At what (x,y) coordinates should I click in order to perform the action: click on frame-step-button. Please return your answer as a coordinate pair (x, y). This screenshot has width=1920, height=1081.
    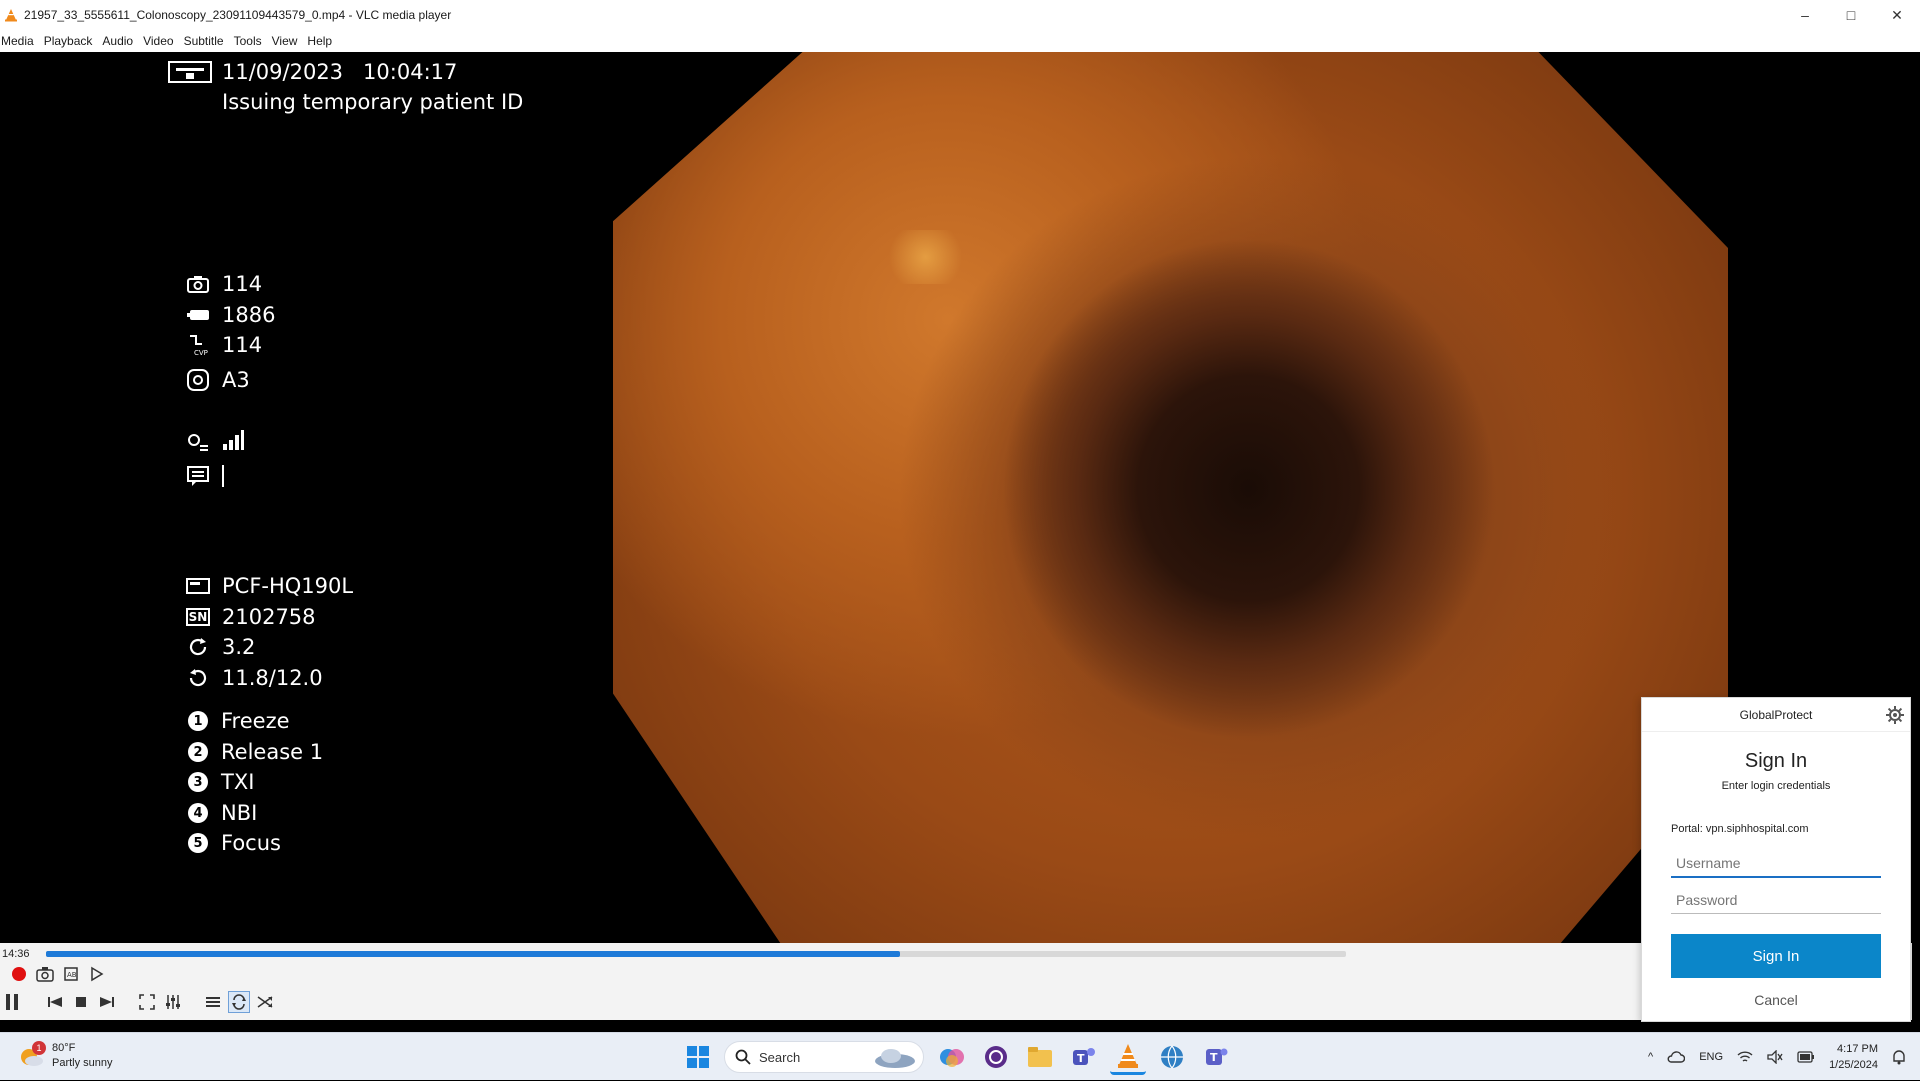
    Looking at the image, I should click on (97, 974).